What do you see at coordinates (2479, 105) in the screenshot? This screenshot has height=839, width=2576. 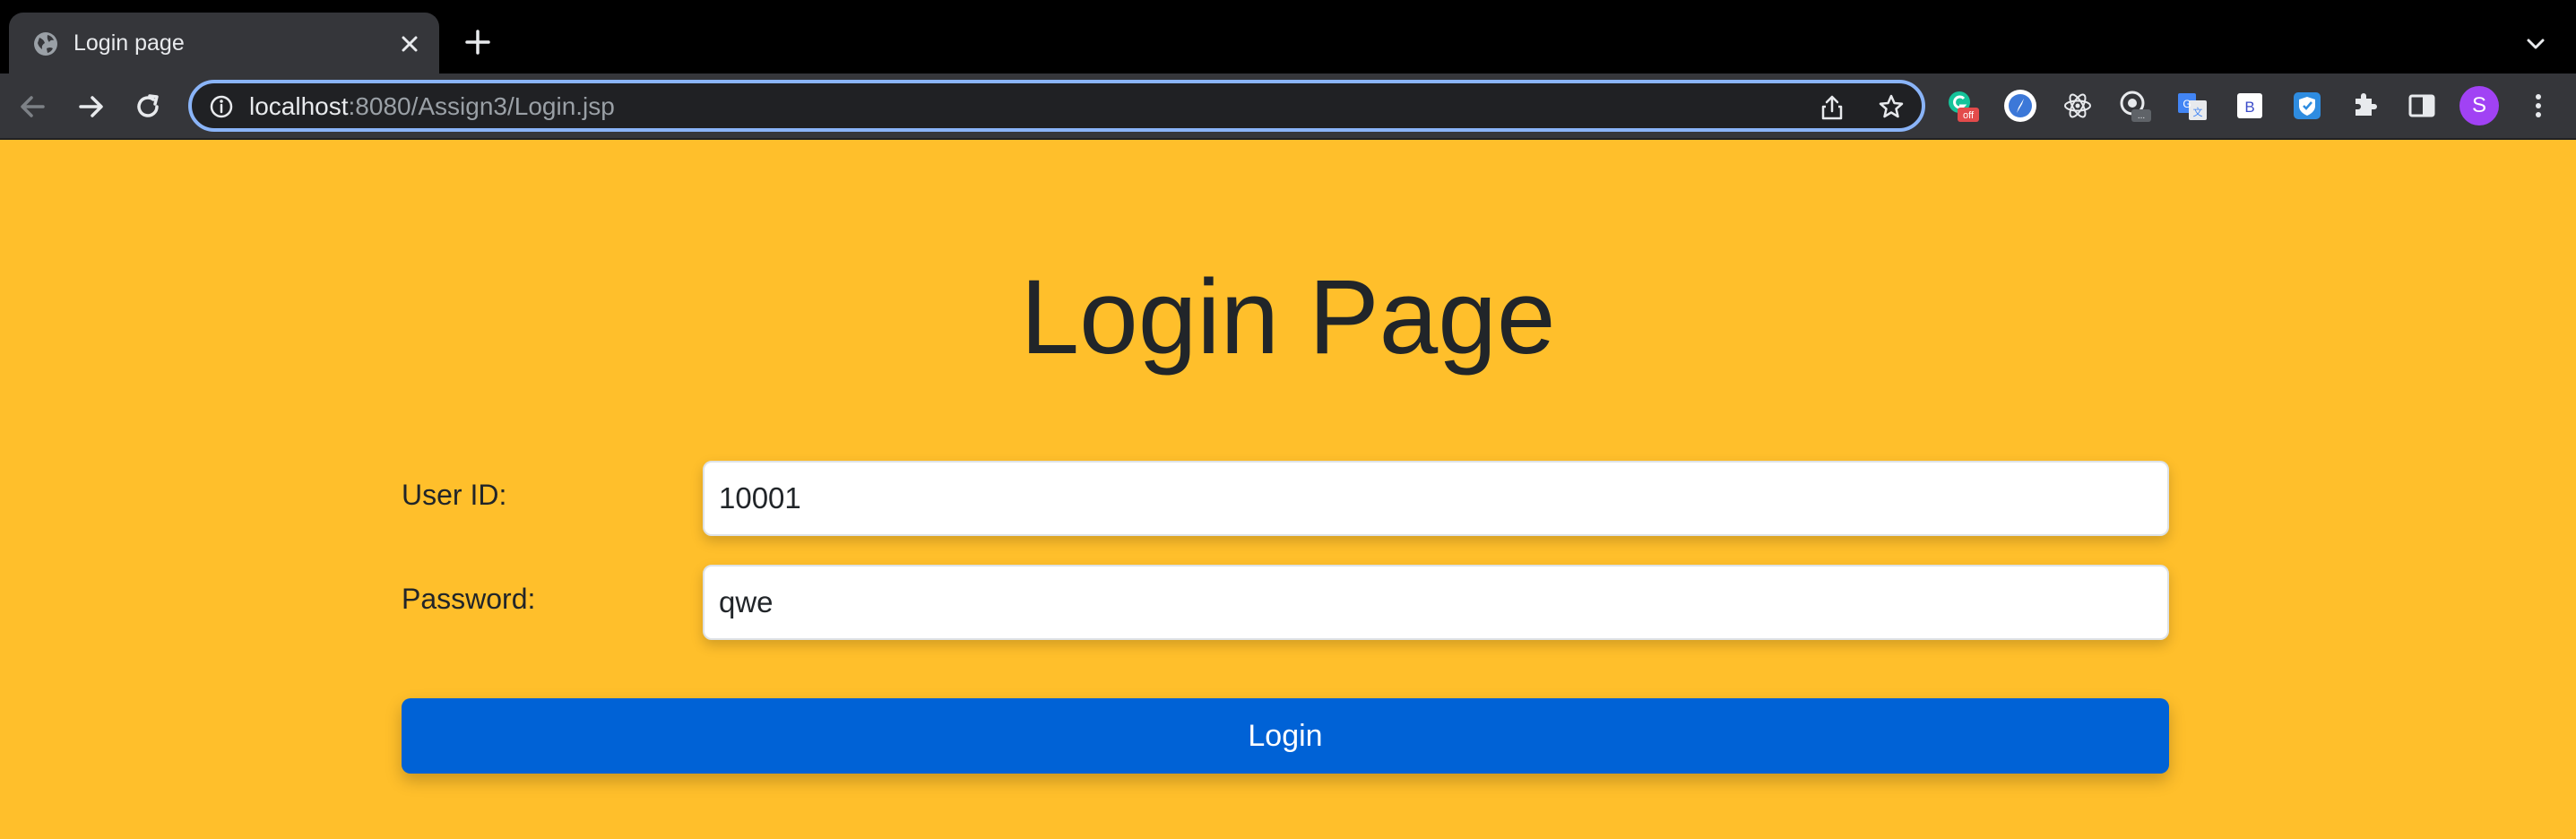 I see `profile-avatar: S` at bounding box center [2479, 105].